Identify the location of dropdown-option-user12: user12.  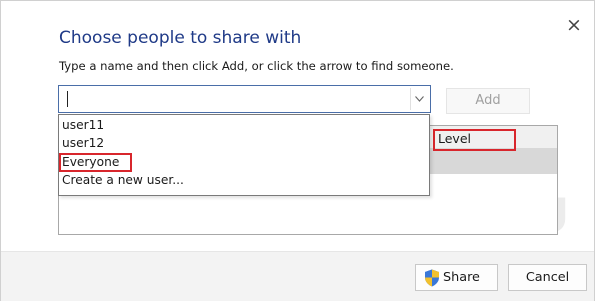
(83, 143).